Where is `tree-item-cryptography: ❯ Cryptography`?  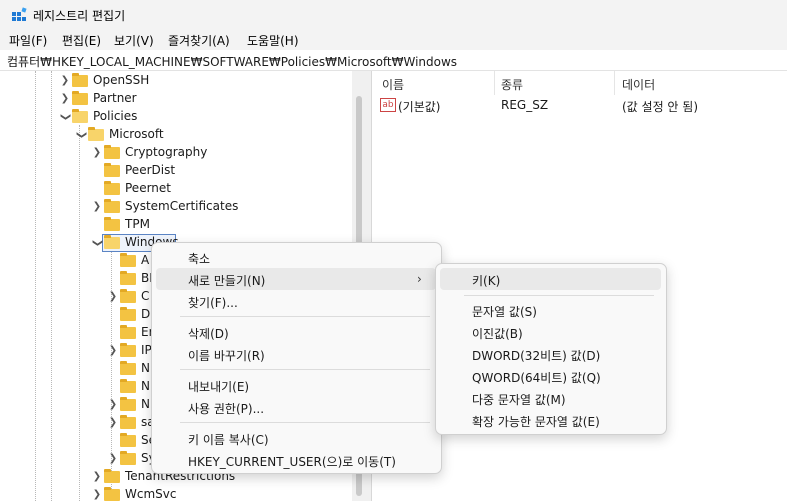
tree-item-cryptography: ❯ Cryptography is located at coordinates (175, 153).